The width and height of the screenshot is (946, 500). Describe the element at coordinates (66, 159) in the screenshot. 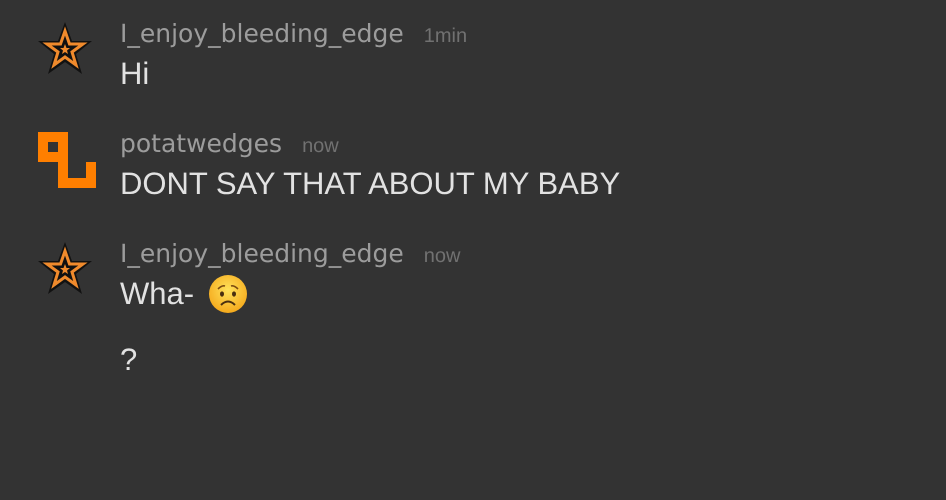

I see `blocks-icon` at that location.